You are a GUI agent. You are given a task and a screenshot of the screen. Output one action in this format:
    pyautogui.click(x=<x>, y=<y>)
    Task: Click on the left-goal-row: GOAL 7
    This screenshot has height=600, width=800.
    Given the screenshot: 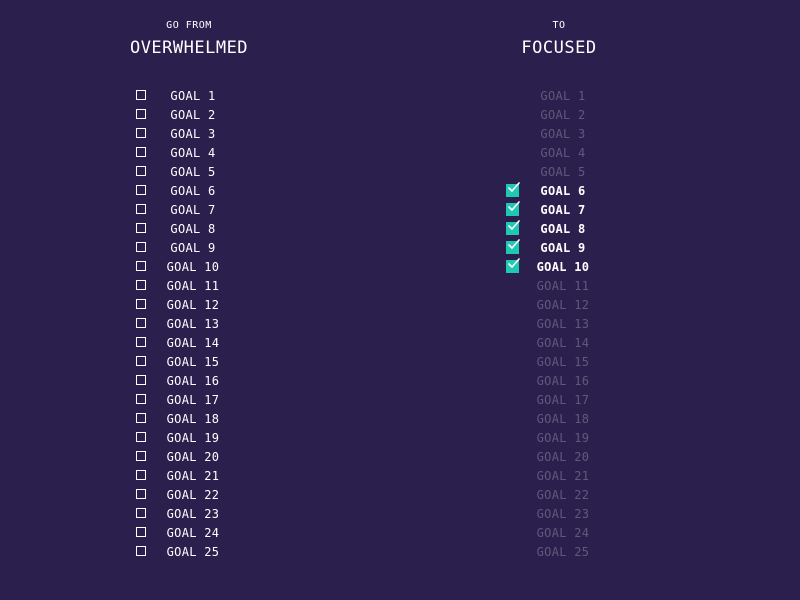 What is the action you would take?
    pyautogui.click(x=189, y=210)
    